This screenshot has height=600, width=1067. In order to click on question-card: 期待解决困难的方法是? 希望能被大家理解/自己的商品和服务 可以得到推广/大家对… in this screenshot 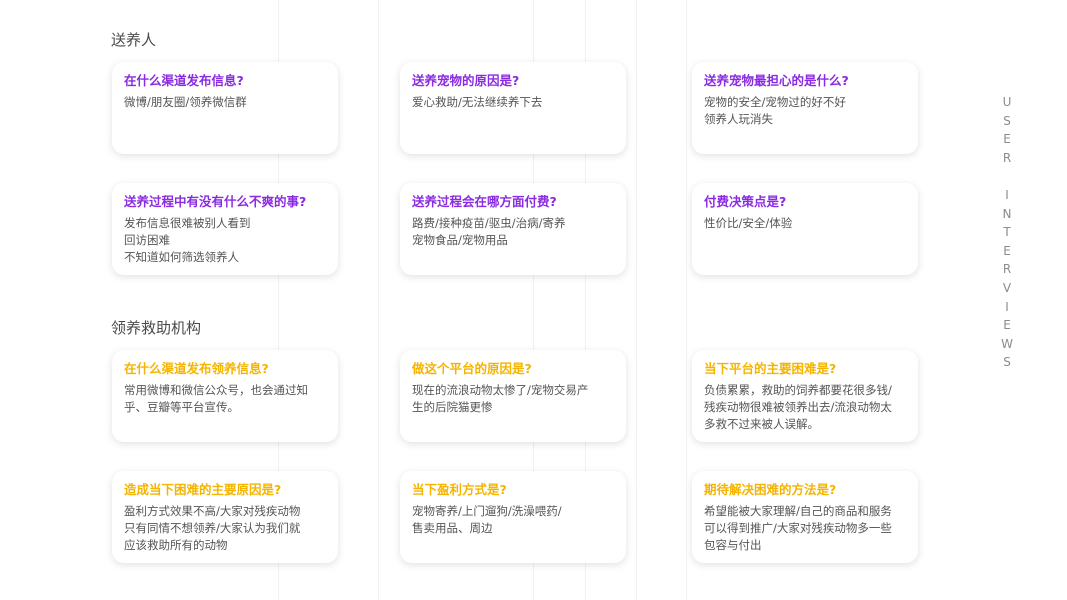, I will do `click(805, 517)`.